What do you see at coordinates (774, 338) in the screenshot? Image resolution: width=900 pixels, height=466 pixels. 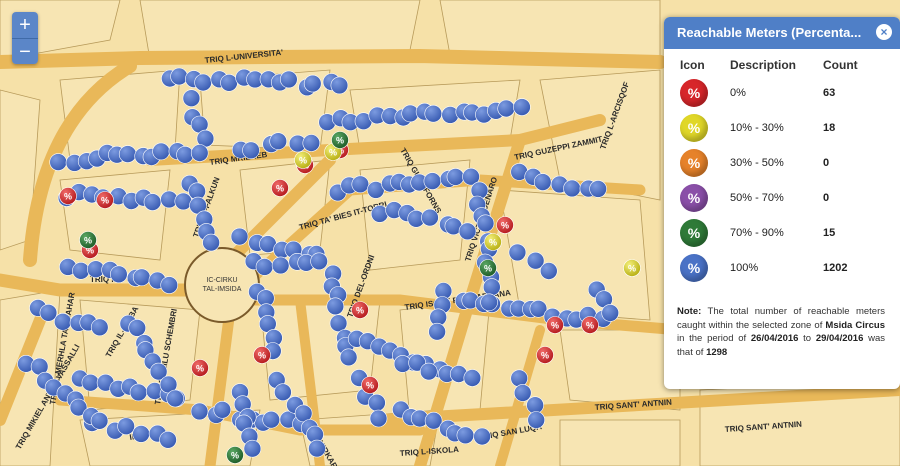 I see `note-date-from: 26/04/2016` at bounding box center [774, 338].